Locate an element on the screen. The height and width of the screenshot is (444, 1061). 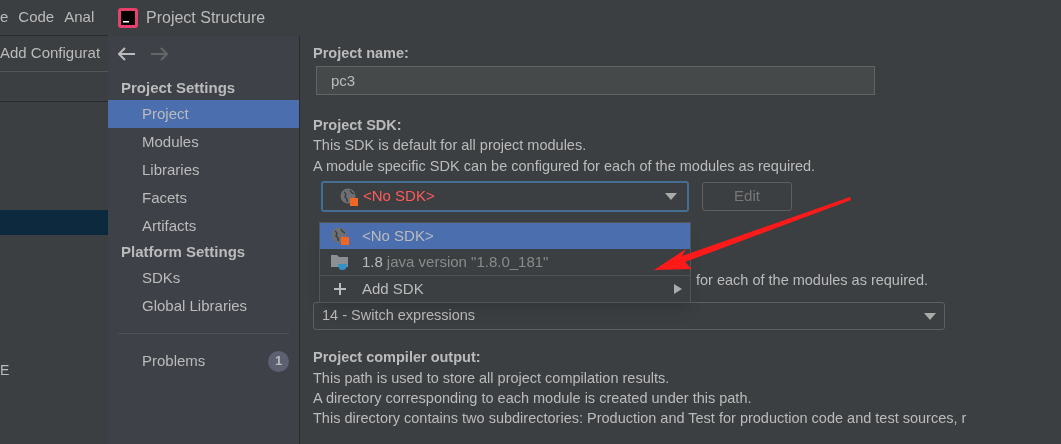
sdk-combo-box: <No SDK> is located at coordinates (505, 196).